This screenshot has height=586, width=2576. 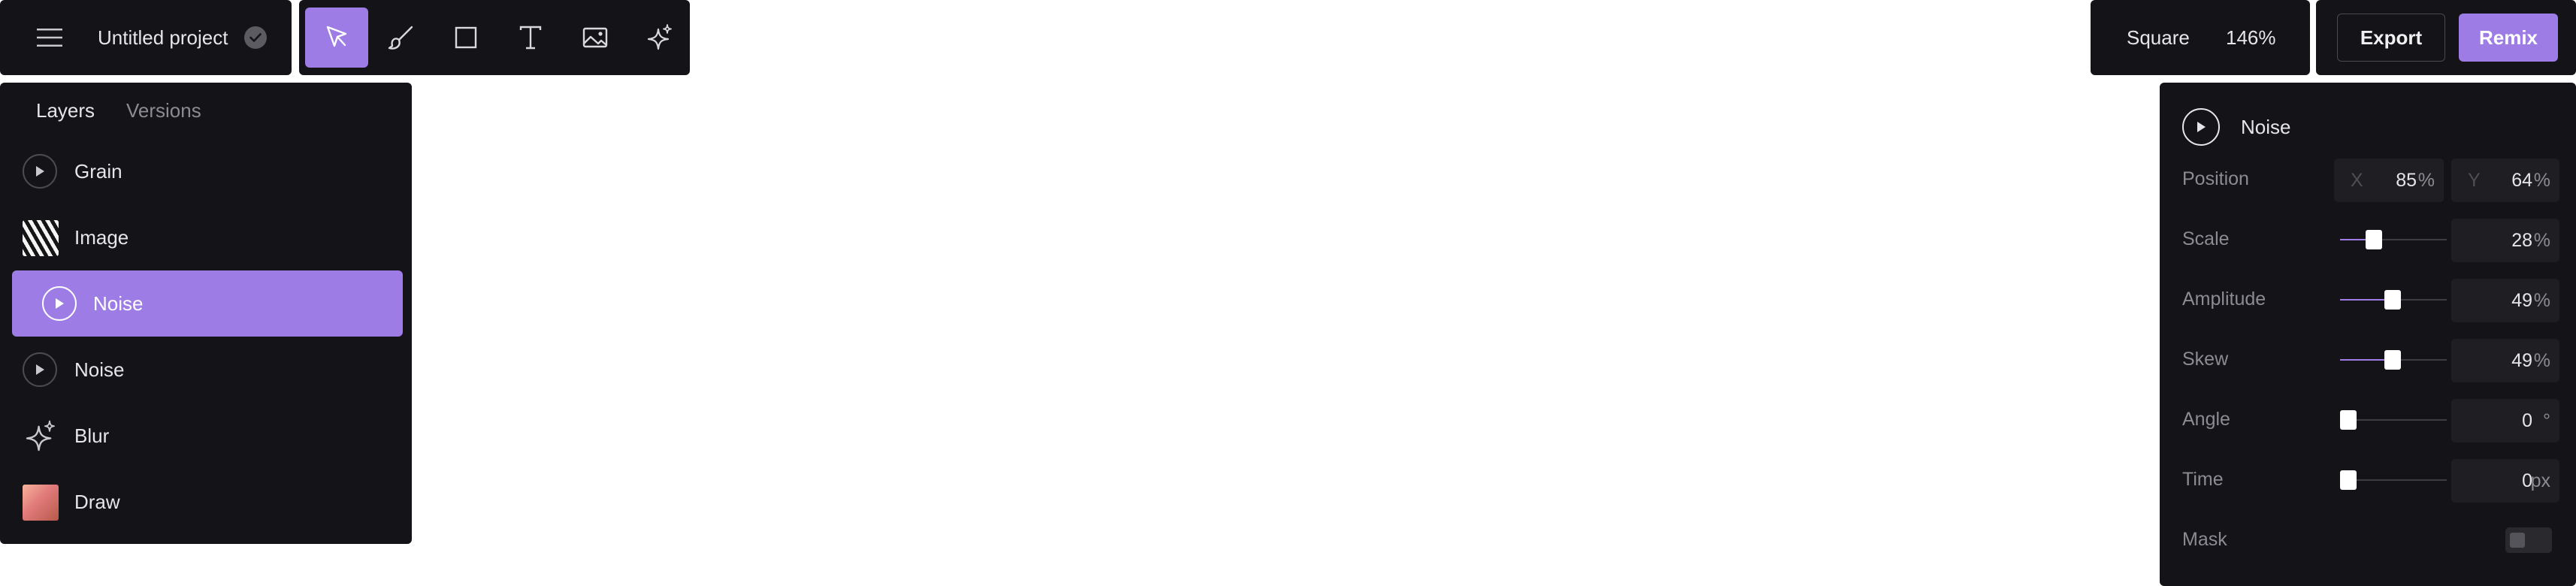 What do you see at coordinates (2522, 240) in the screenshot?
I see `scale-value: 28` at bounding box center [2522, 240].